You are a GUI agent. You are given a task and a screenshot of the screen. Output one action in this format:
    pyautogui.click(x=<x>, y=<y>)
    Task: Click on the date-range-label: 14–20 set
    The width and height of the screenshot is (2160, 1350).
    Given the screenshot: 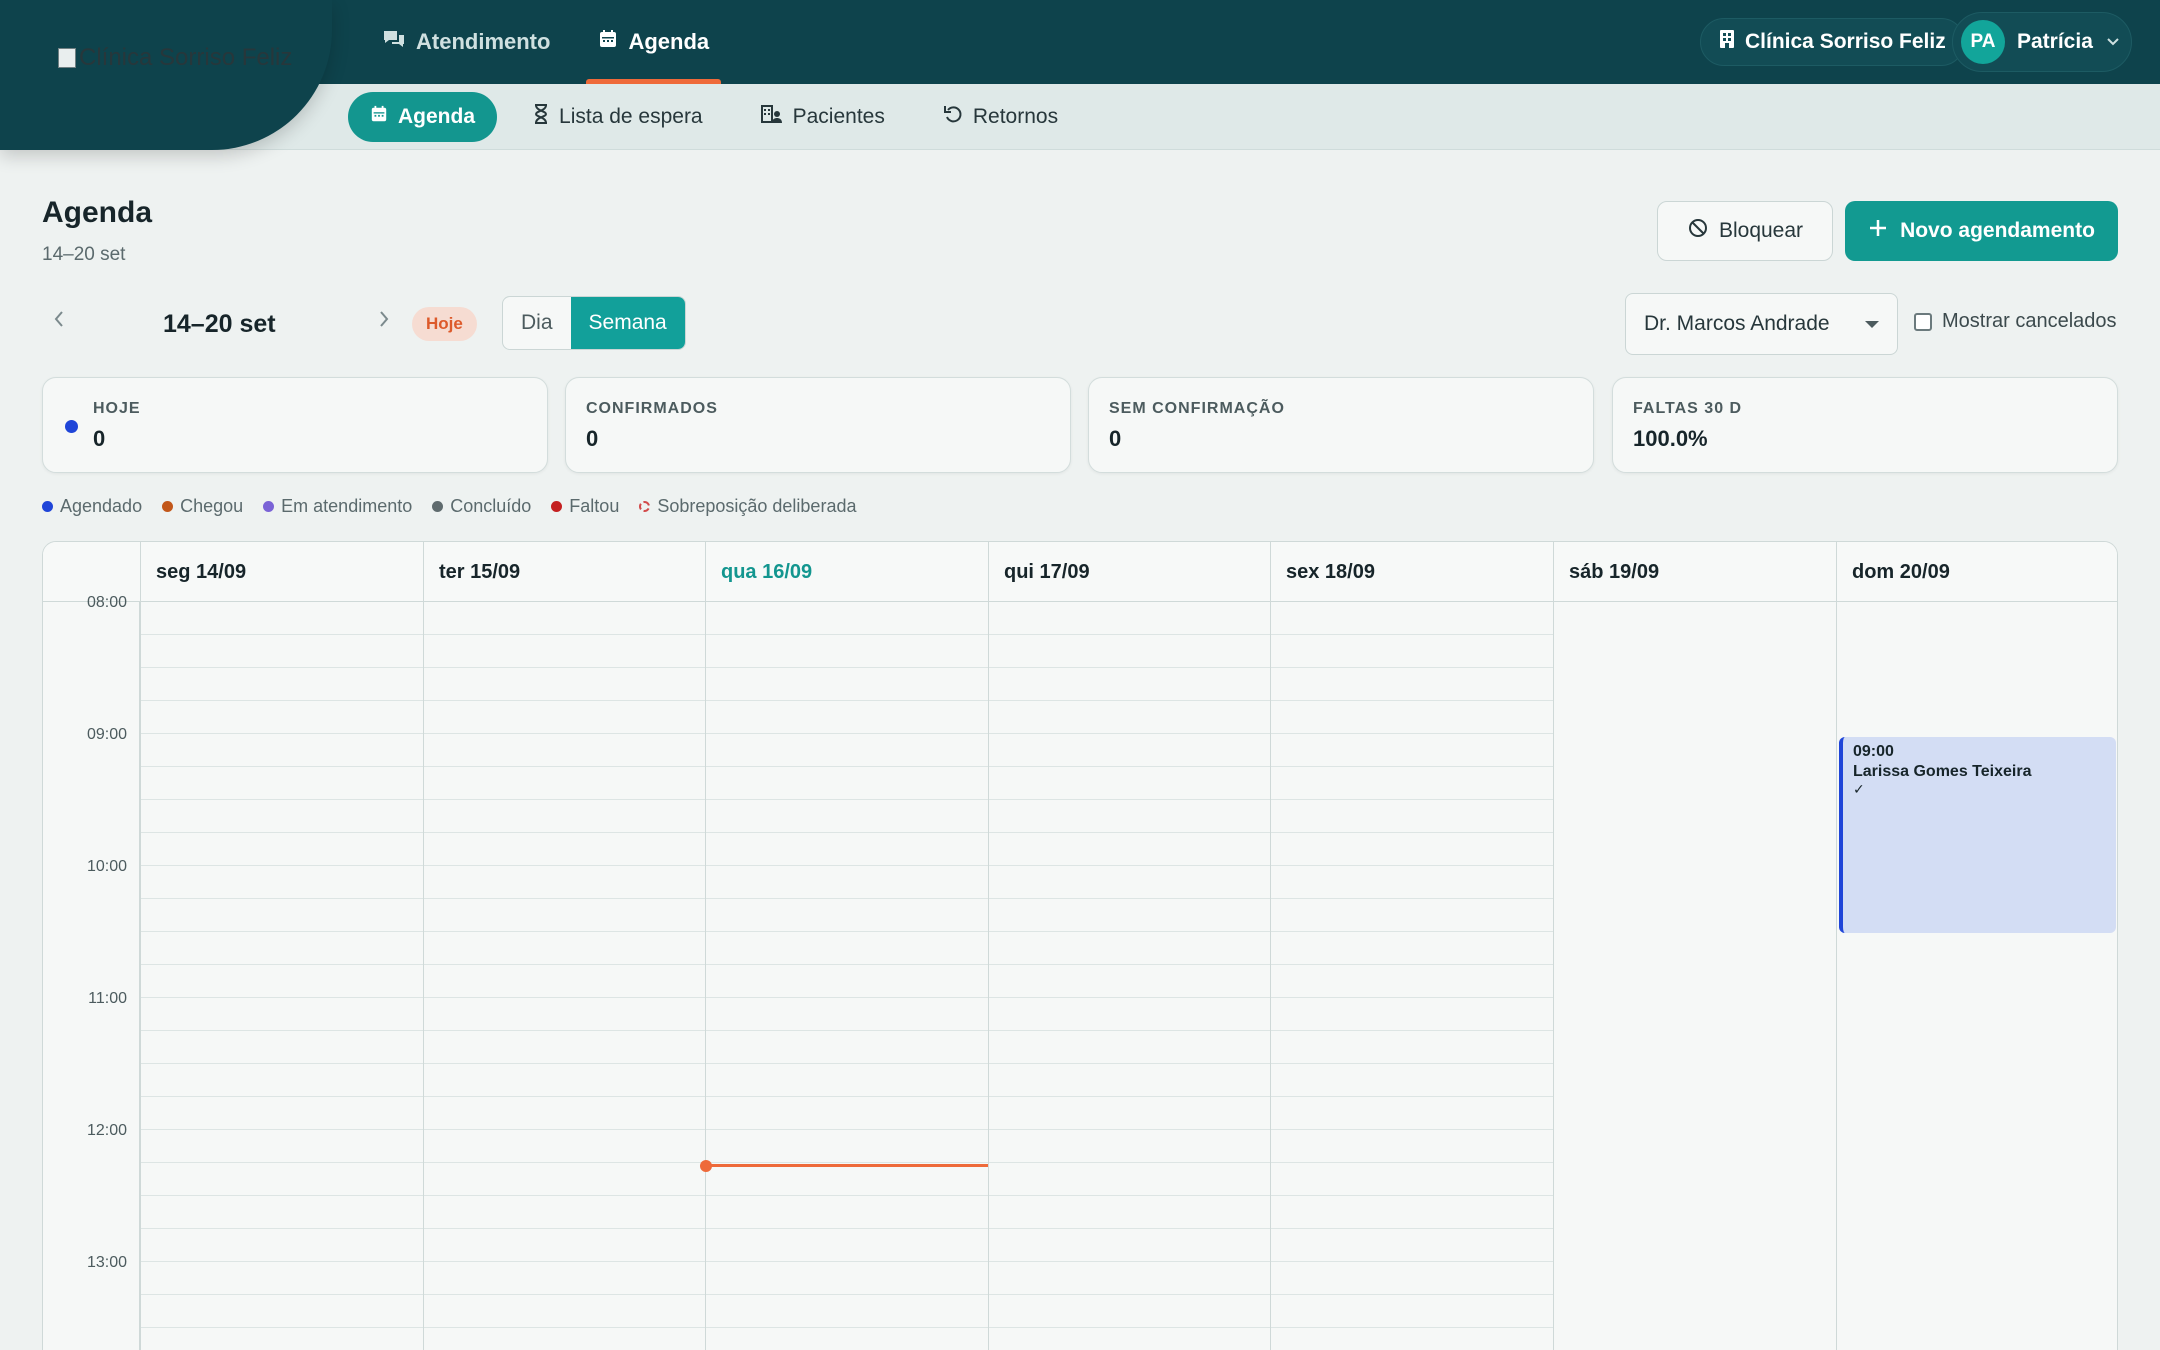 What is the action you would take?
    pyautogui.click(x=219, y=324)
    